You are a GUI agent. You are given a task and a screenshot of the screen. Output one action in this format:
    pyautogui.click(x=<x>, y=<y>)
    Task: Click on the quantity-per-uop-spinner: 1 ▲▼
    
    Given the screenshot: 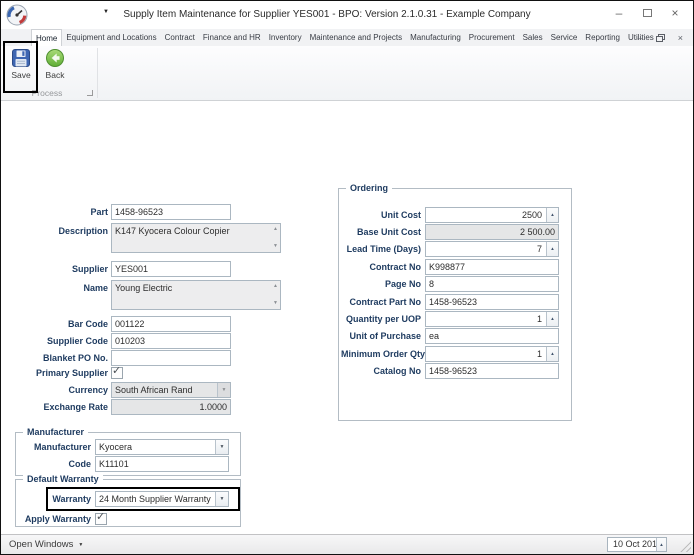 What is the action you would take?
    pyautogui.click(x=492, y=319)
    